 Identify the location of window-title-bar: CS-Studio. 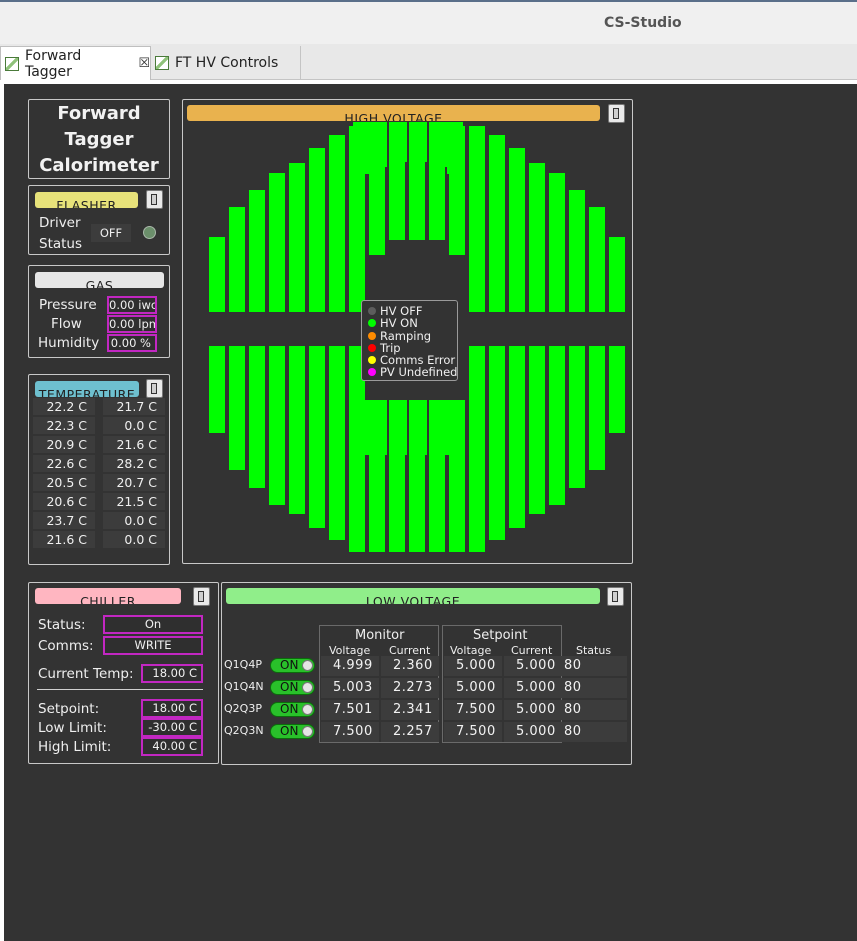
(428, 22).